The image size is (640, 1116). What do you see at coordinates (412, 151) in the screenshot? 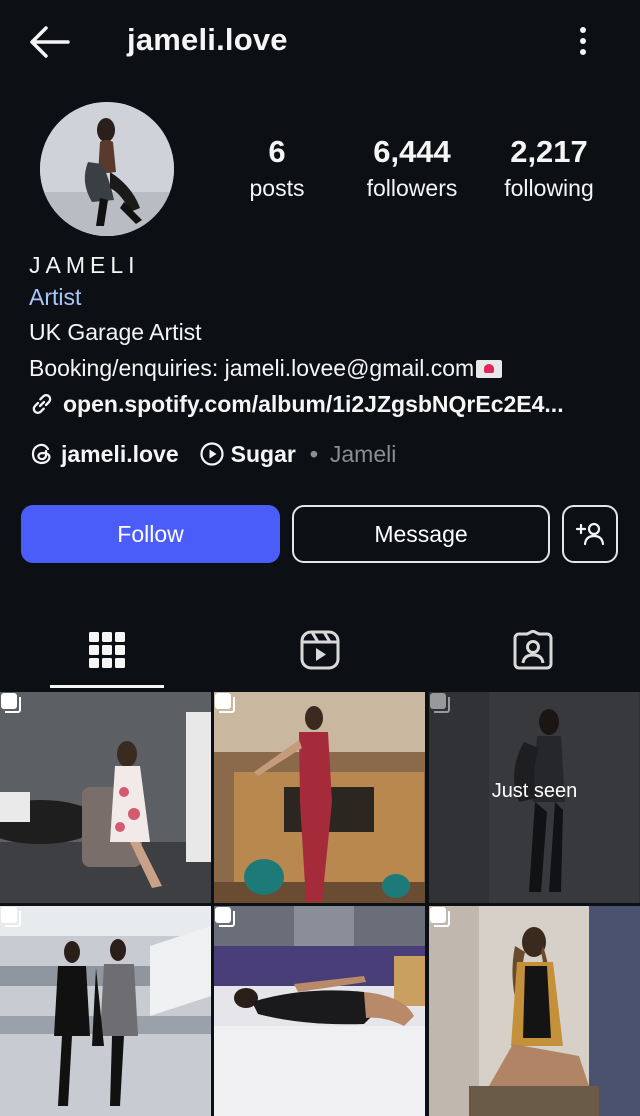
I see `followers-count-value: 6,444` at bounding box center [412, 151].